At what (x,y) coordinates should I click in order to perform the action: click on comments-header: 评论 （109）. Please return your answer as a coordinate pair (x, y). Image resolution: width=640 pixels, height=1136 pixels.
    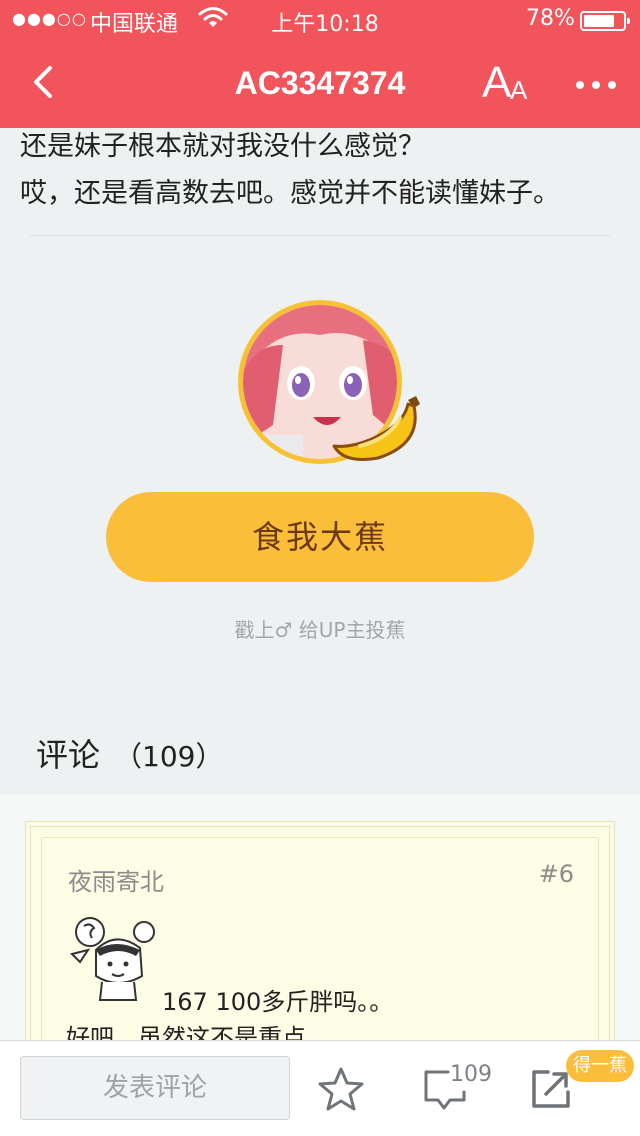
    Looking at the image, I should click on (129, 756).